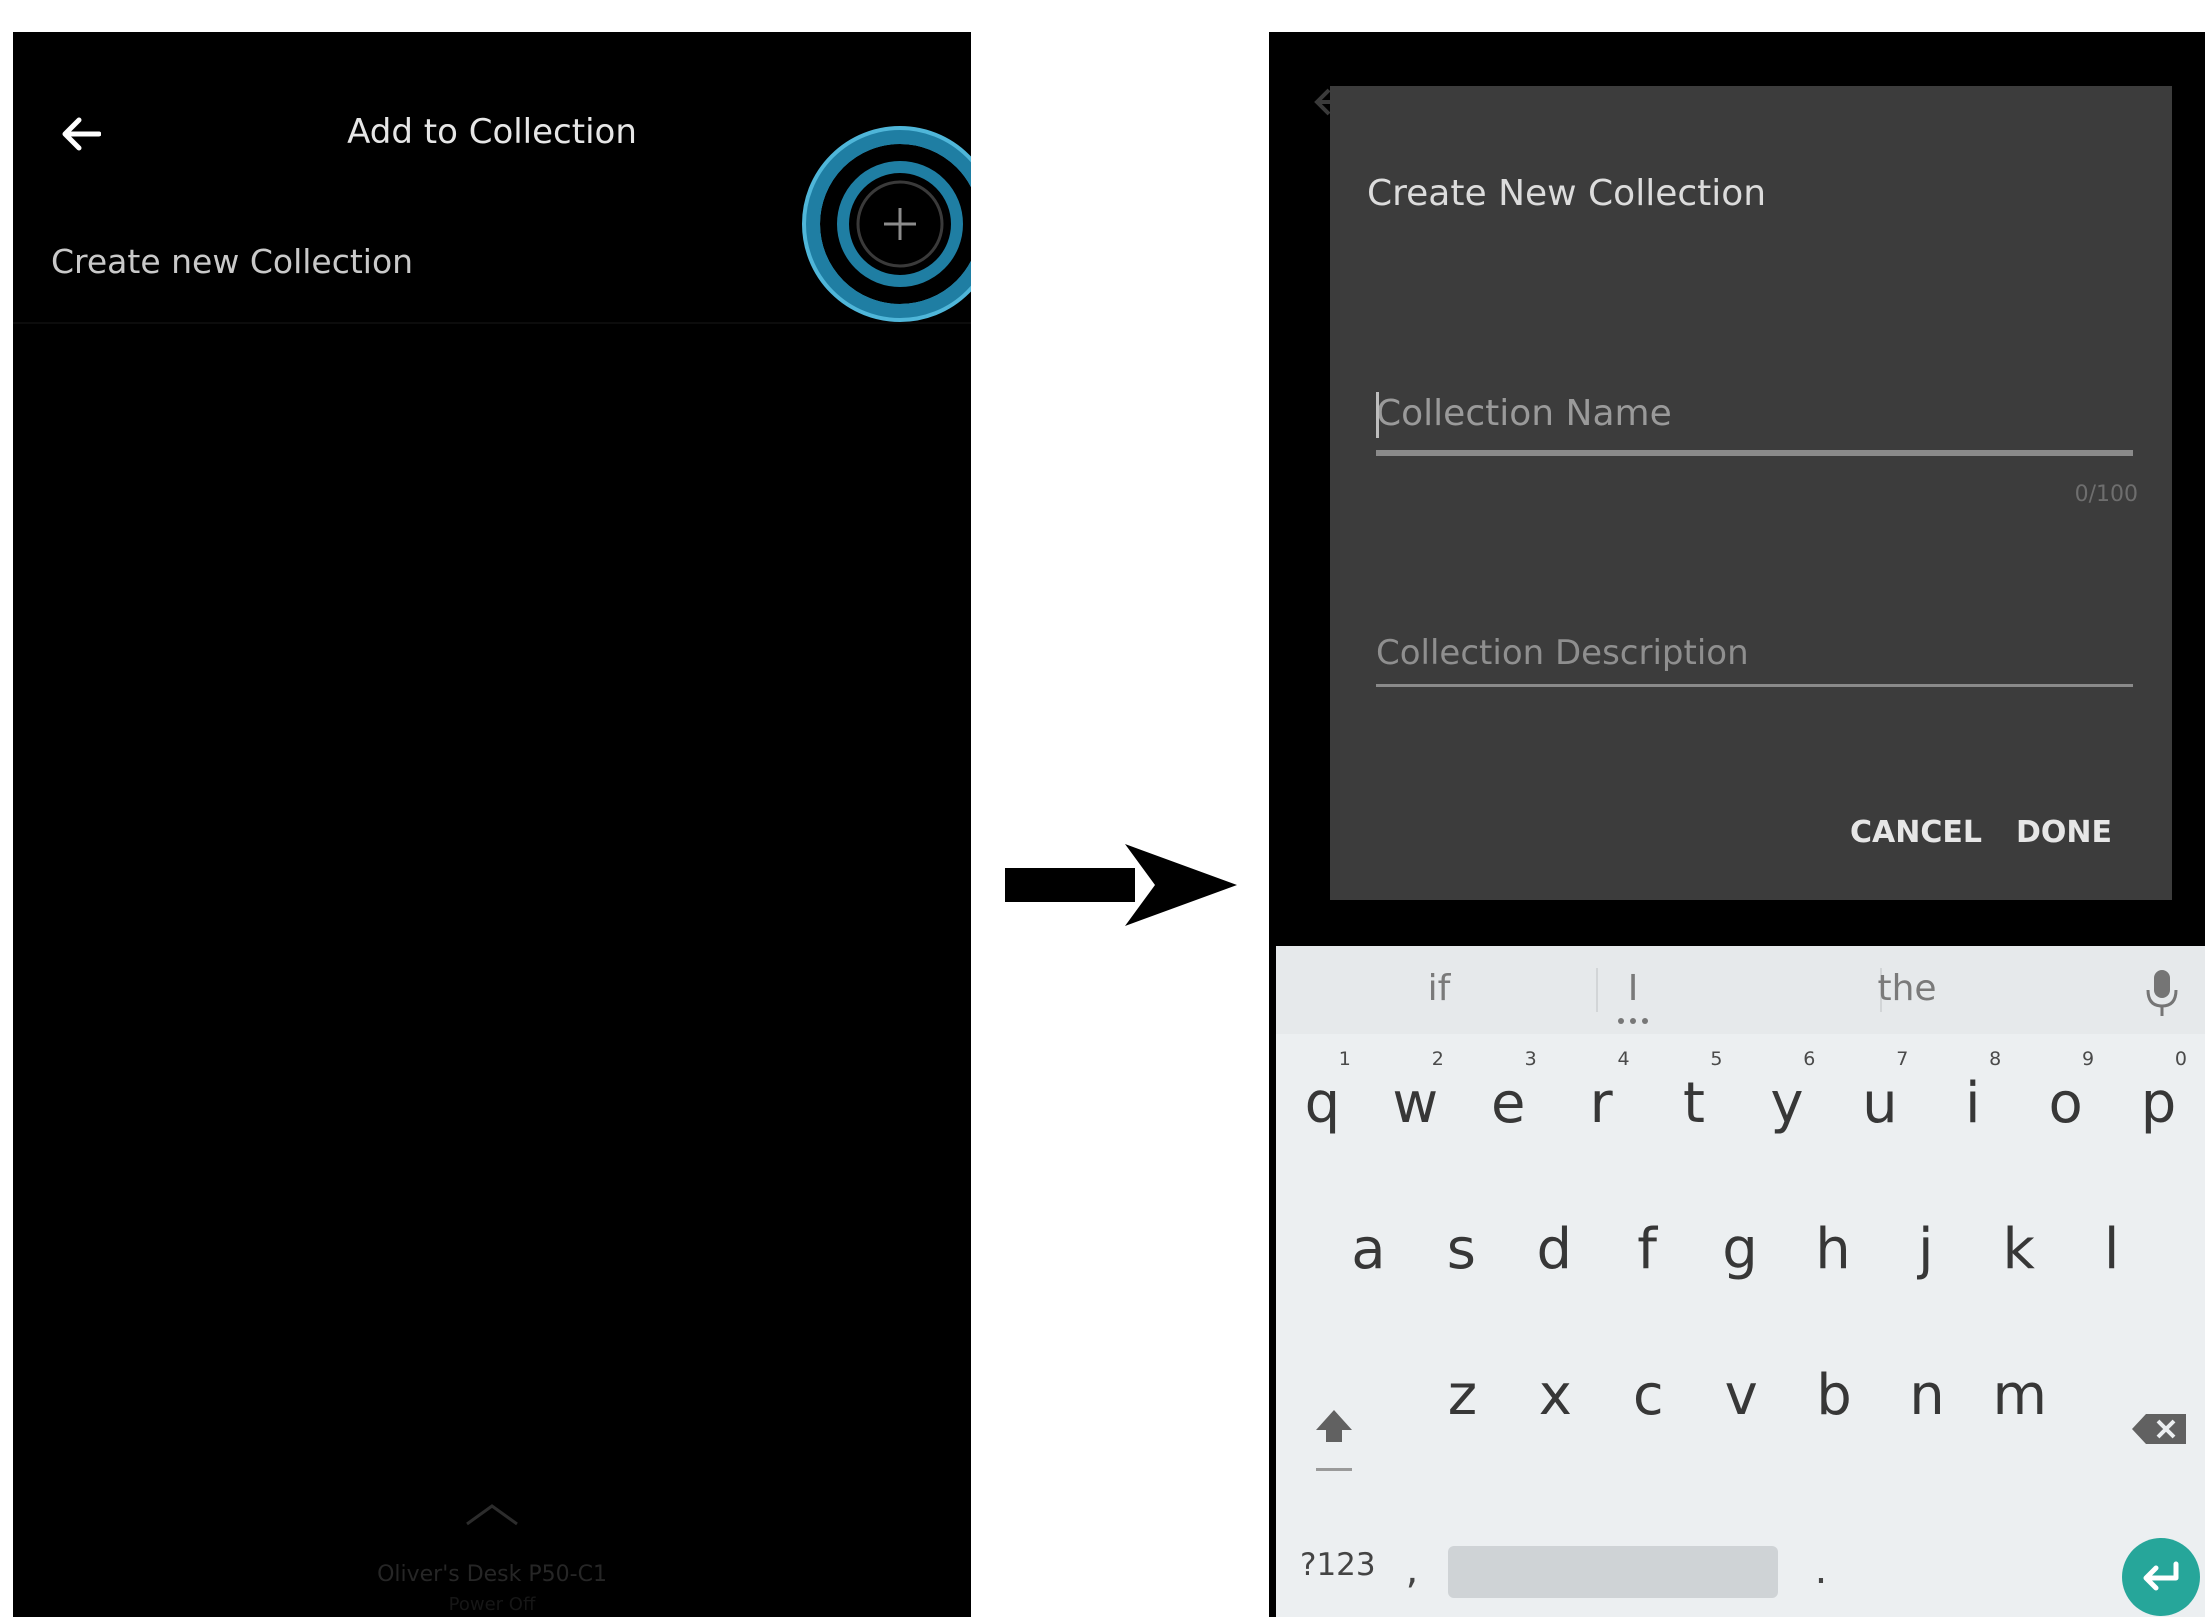 Image resolution: width=2205 pixels, height=1617 pixels. I want to click on backspace-icon, so click(2159, 1429).